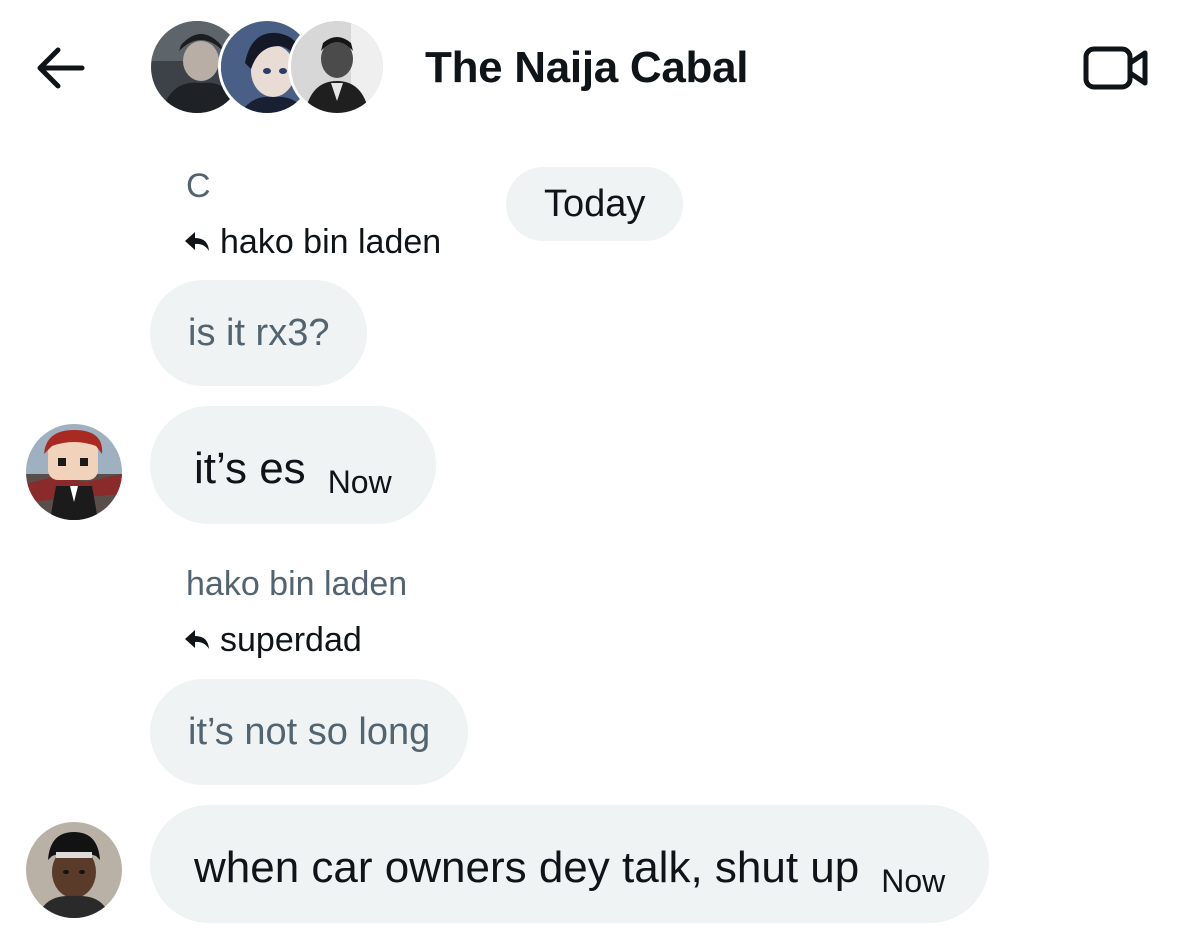 Image resolution: width=1200 pixels, height=939 pixels. What do you see at coordinates (595, 204) in the screenshot?
I see `date-separator: Today` at bounding box center [595, 204].